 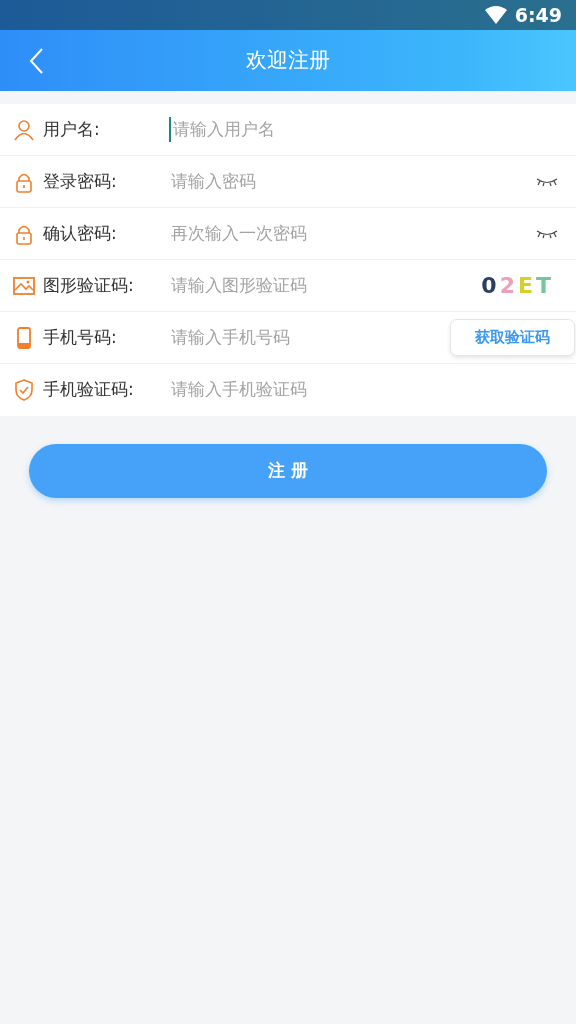 I want to click on image-icon, so click(x=24, y=285).